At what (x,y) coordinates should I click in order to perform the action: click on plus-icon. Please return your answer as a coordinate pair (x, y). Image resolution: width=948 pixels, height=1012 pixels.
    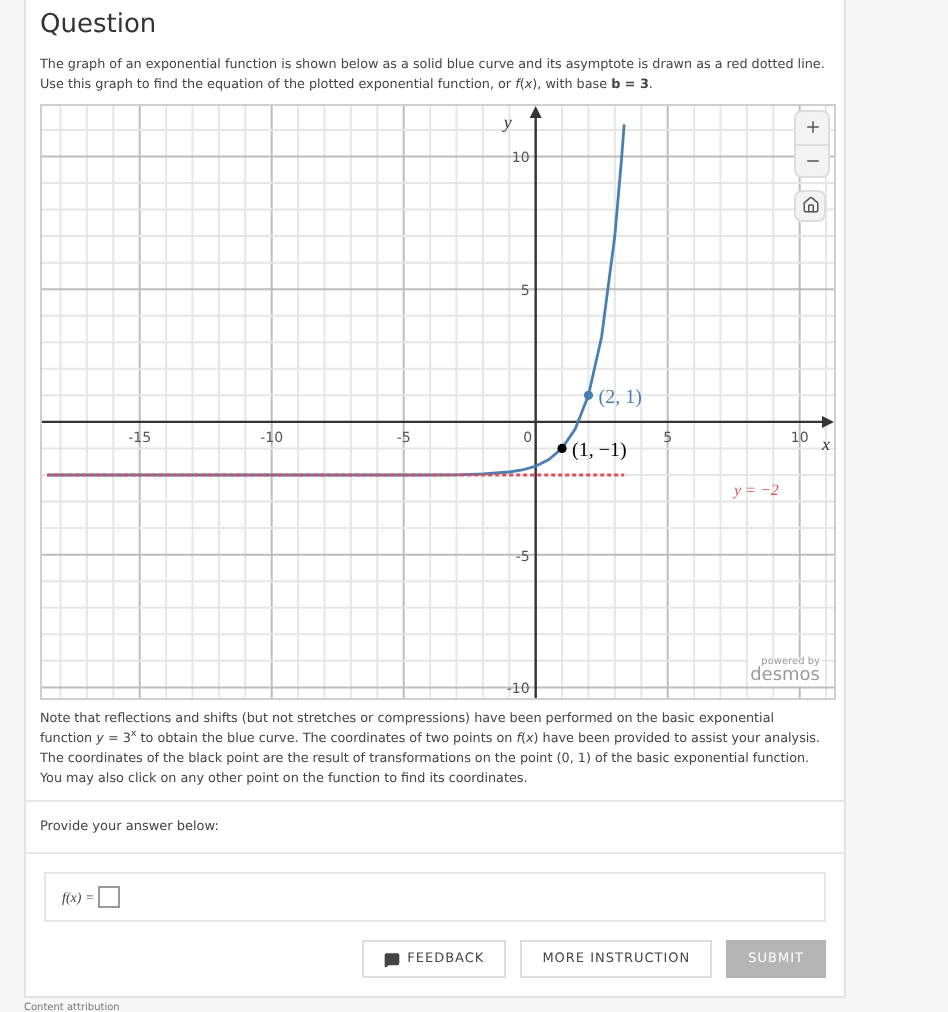
    Looking at the image, I should click on (812, 127).